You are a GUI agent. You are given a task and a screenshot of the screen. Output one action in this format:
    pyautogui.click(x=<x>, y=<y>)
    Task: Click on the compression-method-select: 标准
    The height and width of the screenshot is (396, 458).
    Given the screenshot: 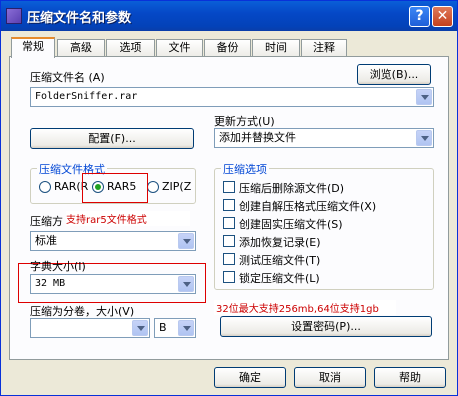 What is the action you would take?
    pyautogui.click(x=113, y=241)
    